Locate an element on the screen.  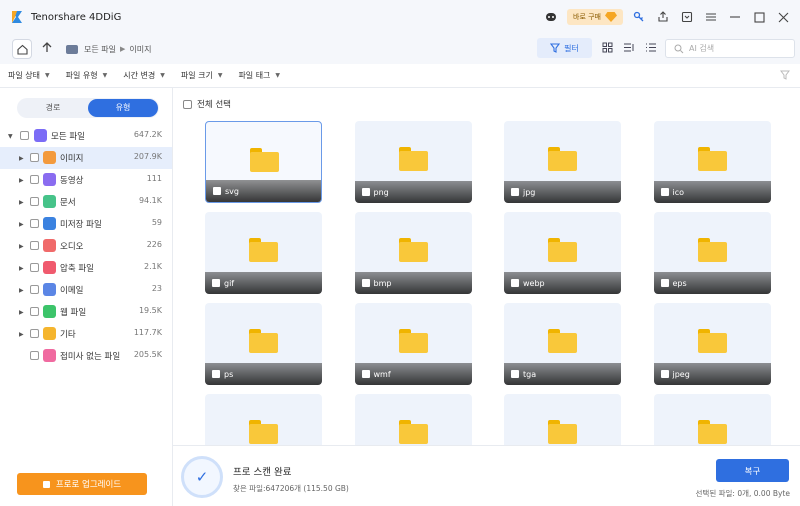
menu-icon is located at coordinates (711, 17).